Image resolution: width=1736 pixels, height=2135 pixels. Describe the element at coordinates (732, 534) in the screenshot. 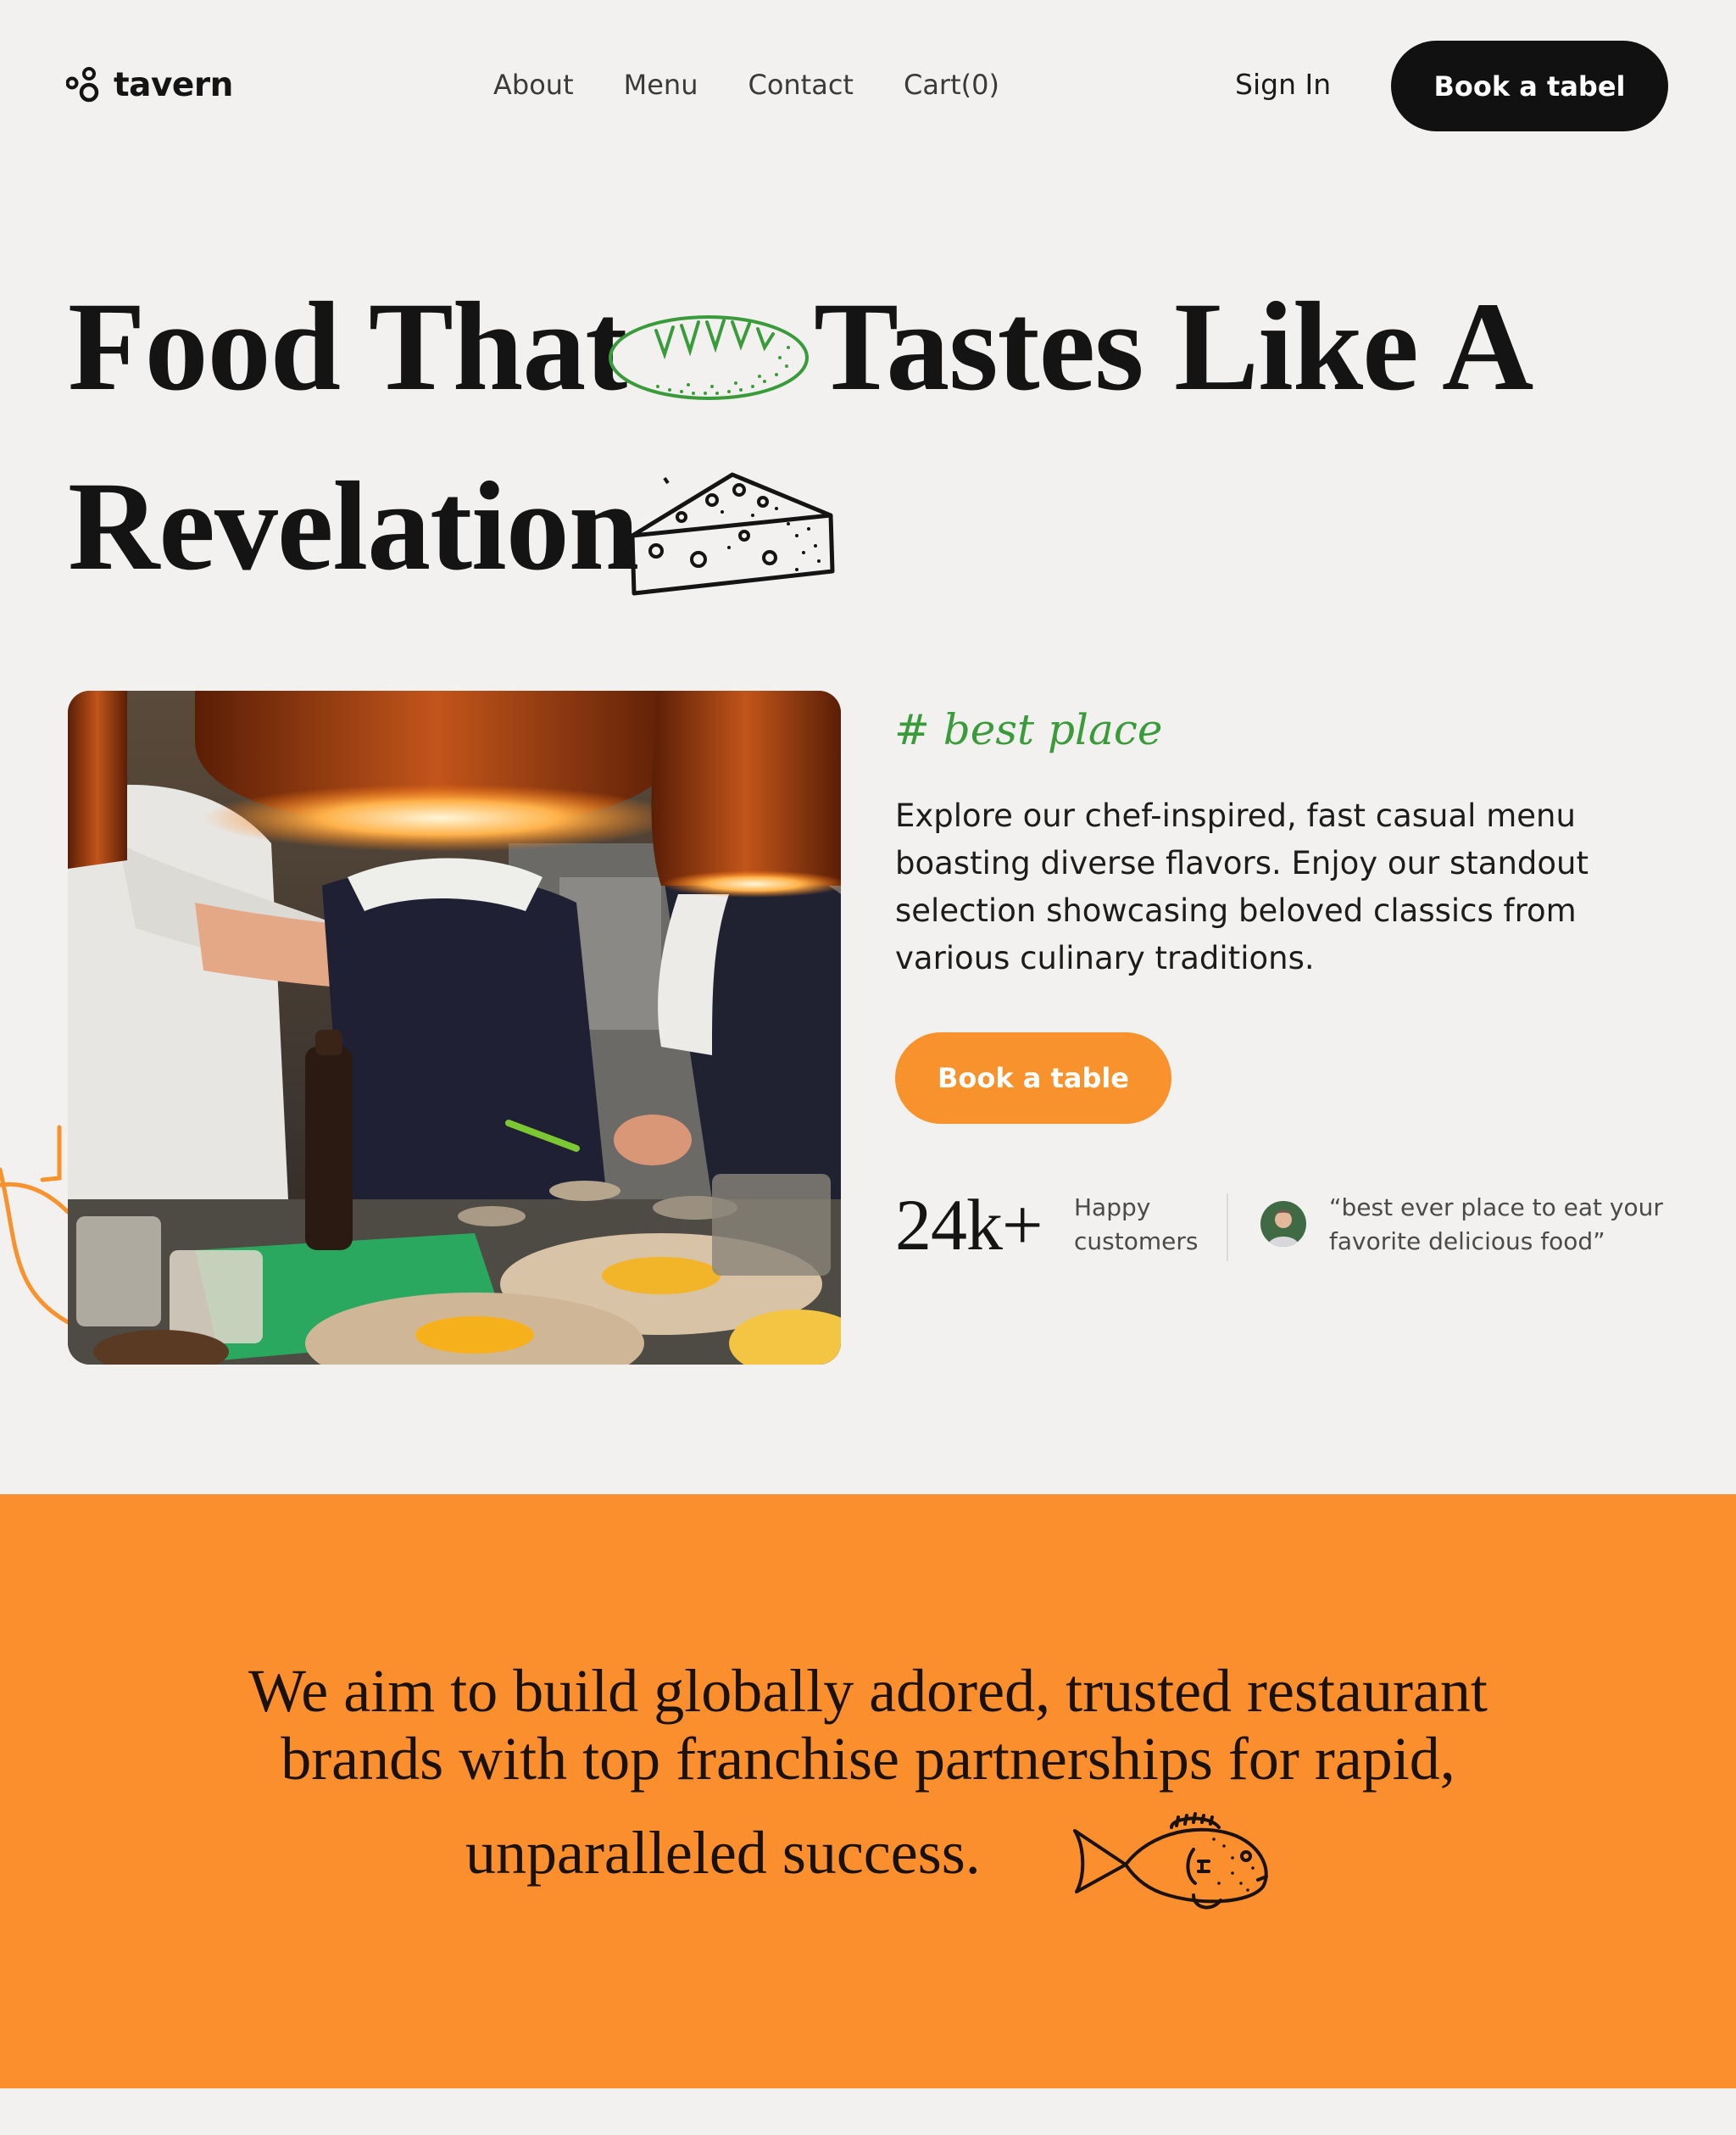

I see `cheese-icon` at that location.